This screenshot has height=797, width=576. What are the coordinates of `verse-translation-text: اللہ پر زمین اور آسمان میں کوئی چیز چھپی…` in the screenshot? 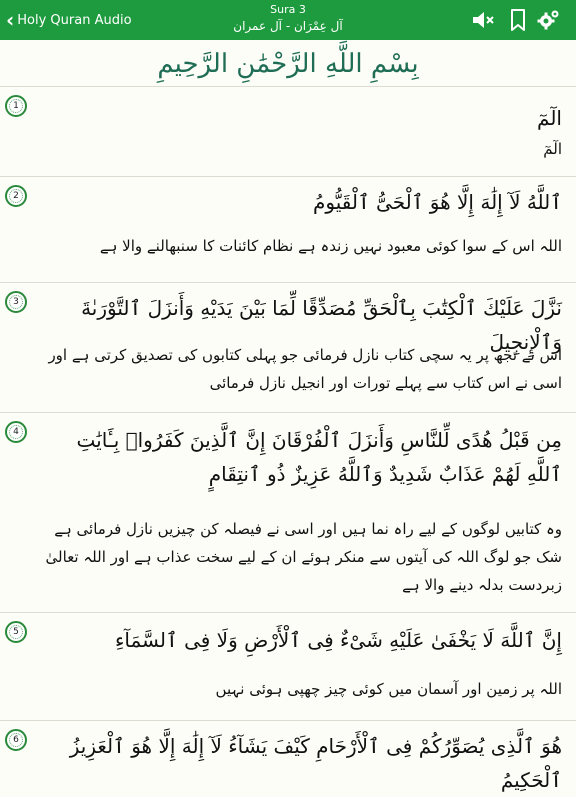 It's located at (388, 689).